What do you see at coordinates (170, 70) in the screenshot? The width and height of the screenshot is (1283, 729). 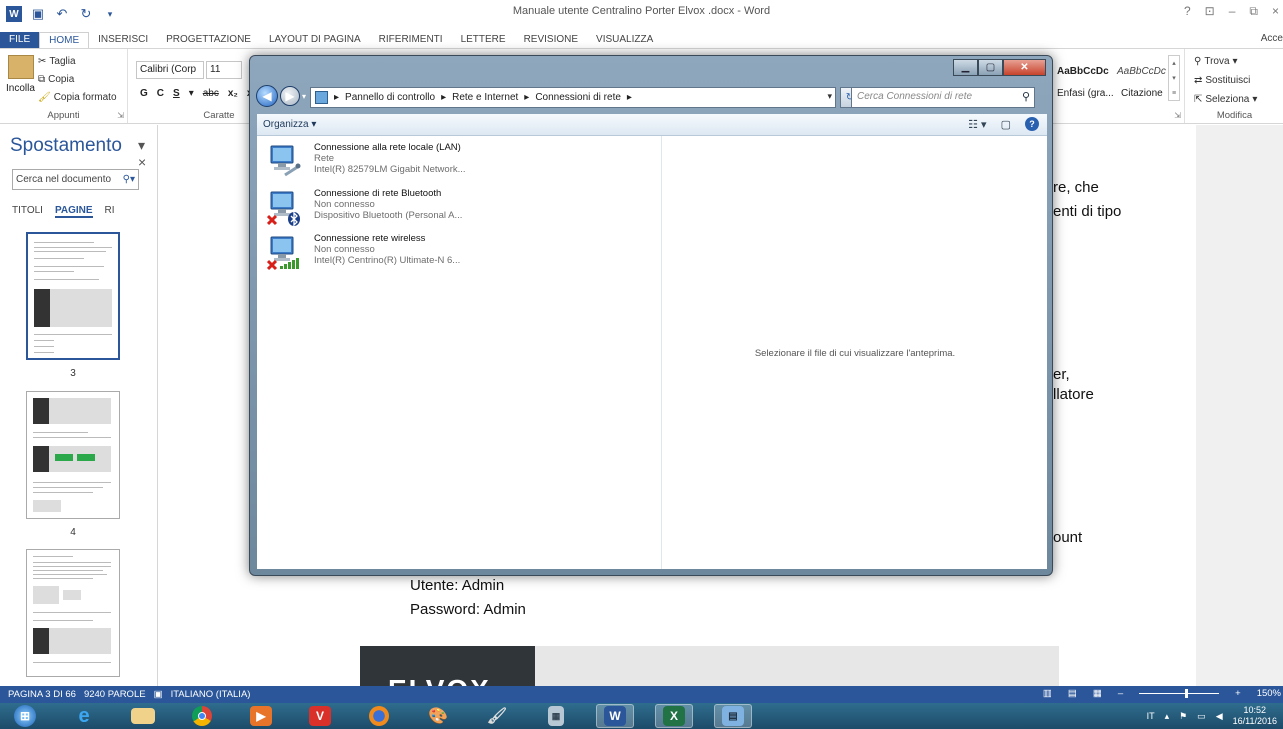 I see `font-name-select: Calibri (Corp` at bounding box center [170, 70].